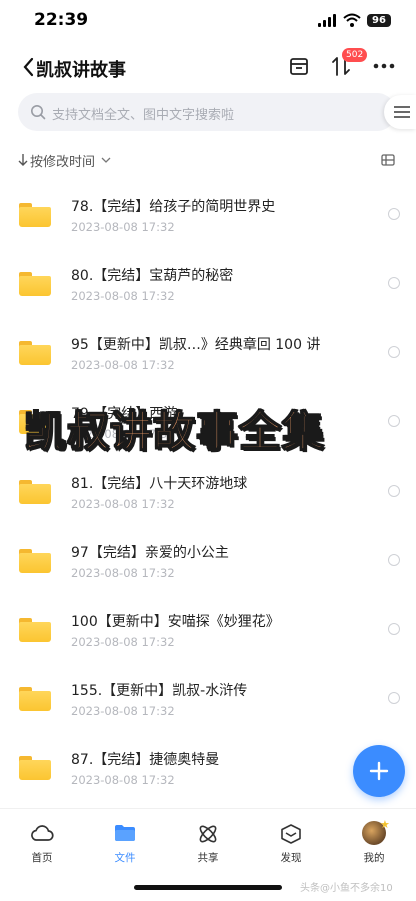  Describe the element at coordinates (291, 834) in the screenshot. I see `discover-cube-icon` at that location.